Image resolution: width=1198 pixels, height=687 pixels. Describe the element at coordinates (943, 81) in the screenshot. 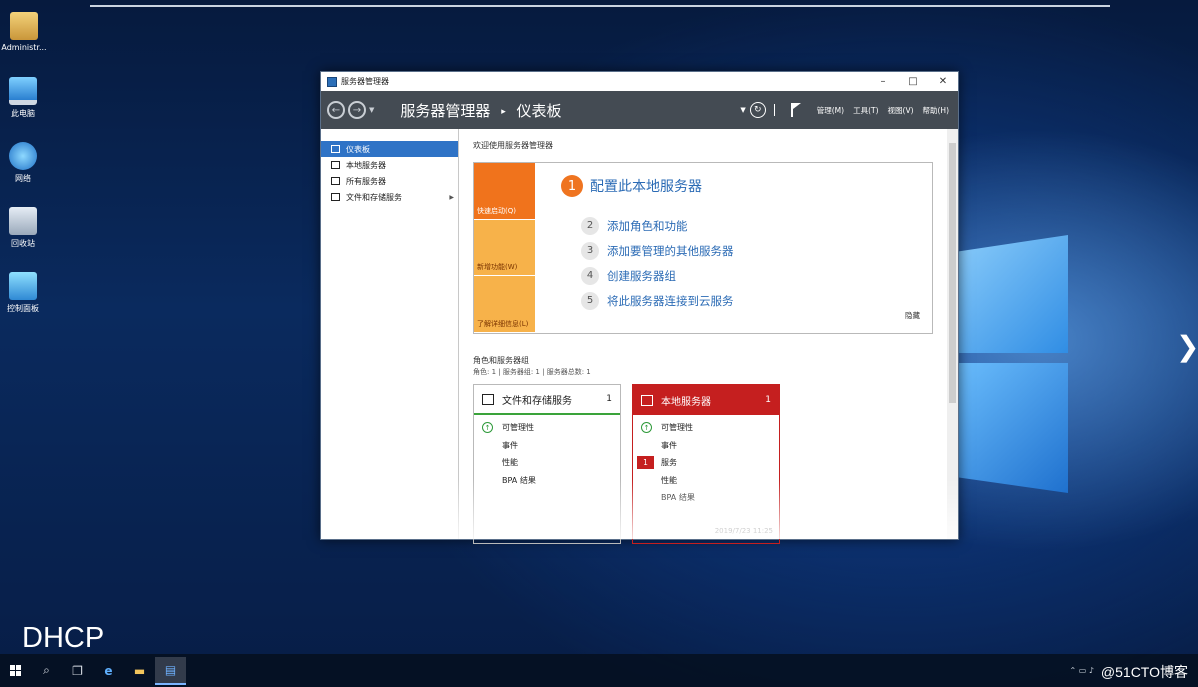

I see `close-button: ✕` at that location.